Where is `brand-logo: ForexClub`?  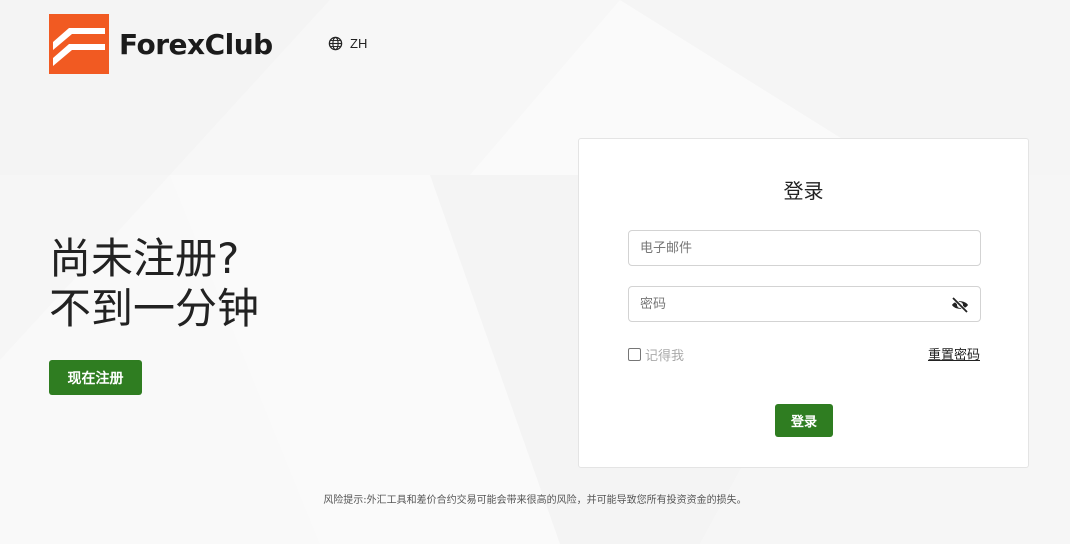
brand-logo: ForexClub is located at coordinates (161, 44).